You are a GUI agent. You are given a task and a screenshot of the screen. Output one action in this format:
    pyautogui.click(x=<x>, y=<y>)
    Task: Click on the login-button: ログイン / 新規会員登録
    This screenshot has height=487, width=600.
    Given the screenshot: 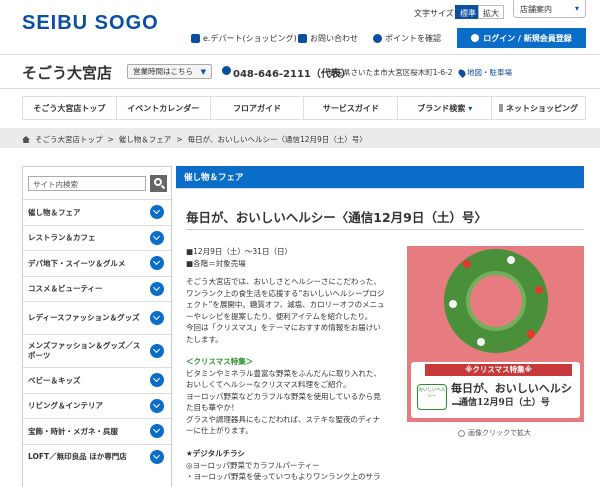 What is the action you would take?
    pyautogui.click(x=521, y=38)
    